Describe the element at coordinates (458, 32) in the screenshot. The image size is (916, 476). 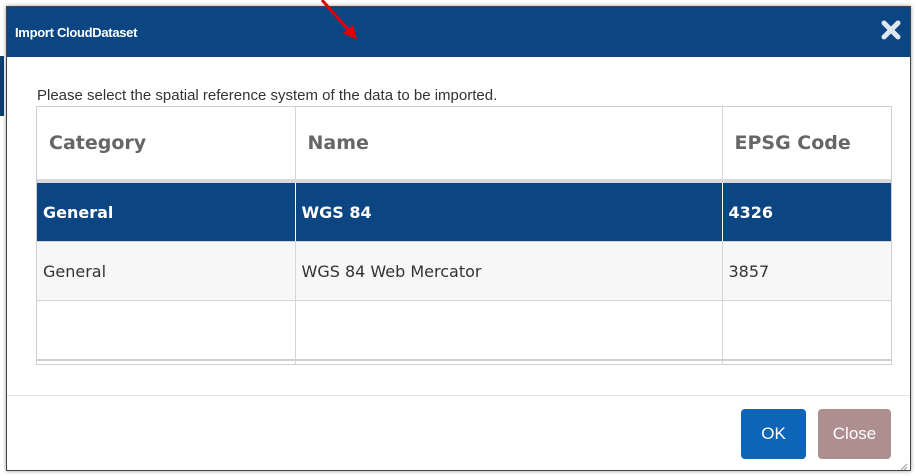
I see `dialog-titlebar: Import CloudDataset` at that location.